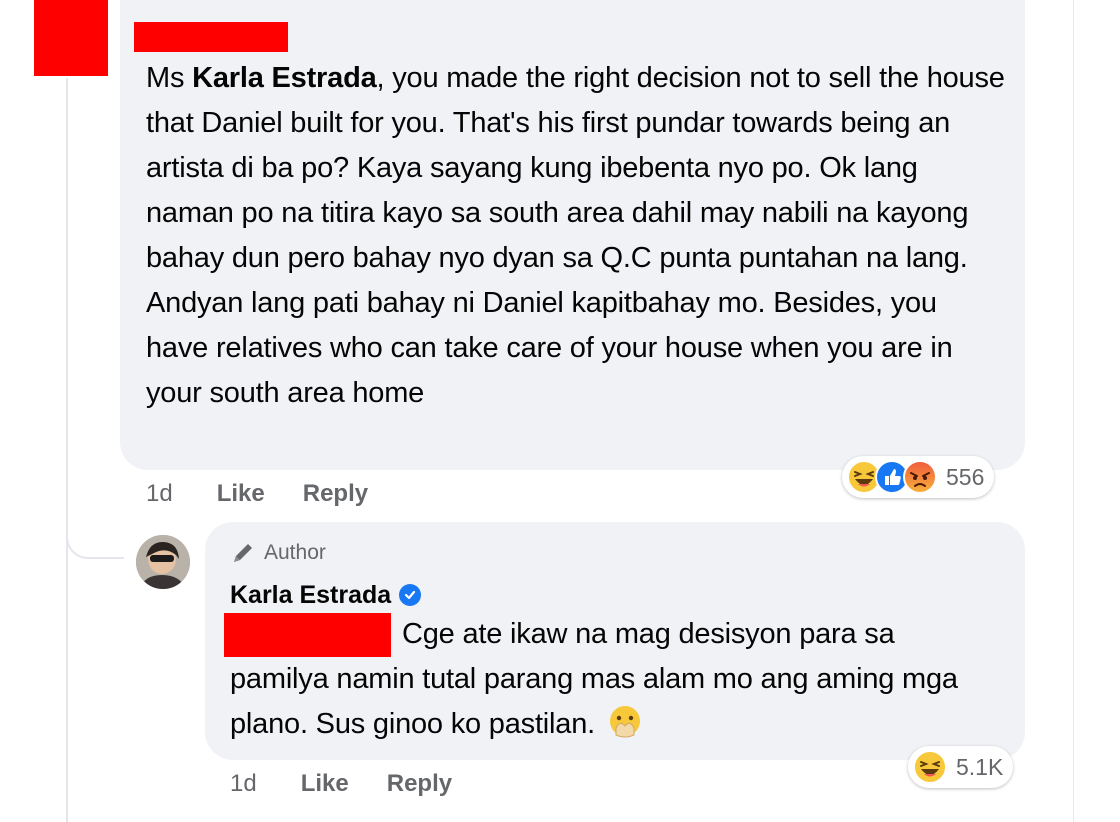 This screenshot has width=1120, height=822. I want to click on reply-reply-button: Reply, so click(419, 784).